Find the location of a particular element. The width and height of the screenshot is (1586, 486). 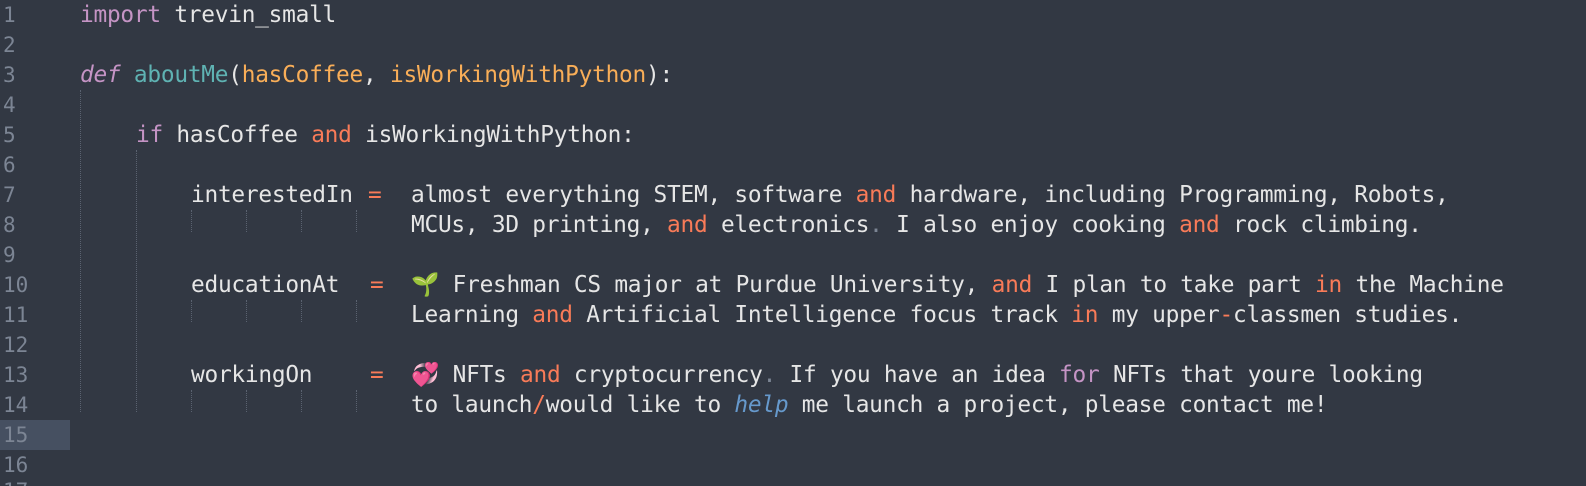

keyword-def: def is located at coordinates (100, 75).